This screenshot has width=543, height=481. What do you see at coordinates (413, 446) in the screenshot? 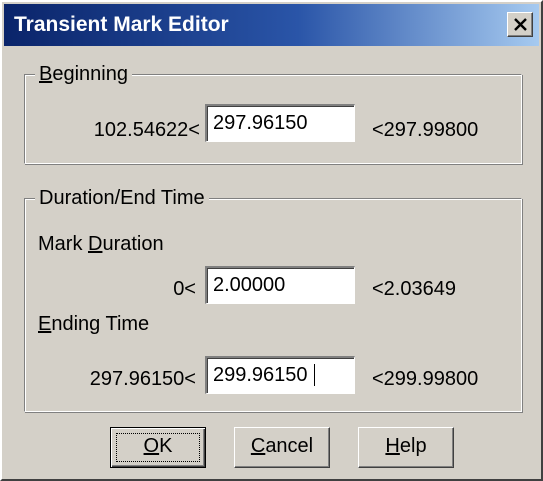
I see `help-label-rest: elp` at bounding box center [413, 446].